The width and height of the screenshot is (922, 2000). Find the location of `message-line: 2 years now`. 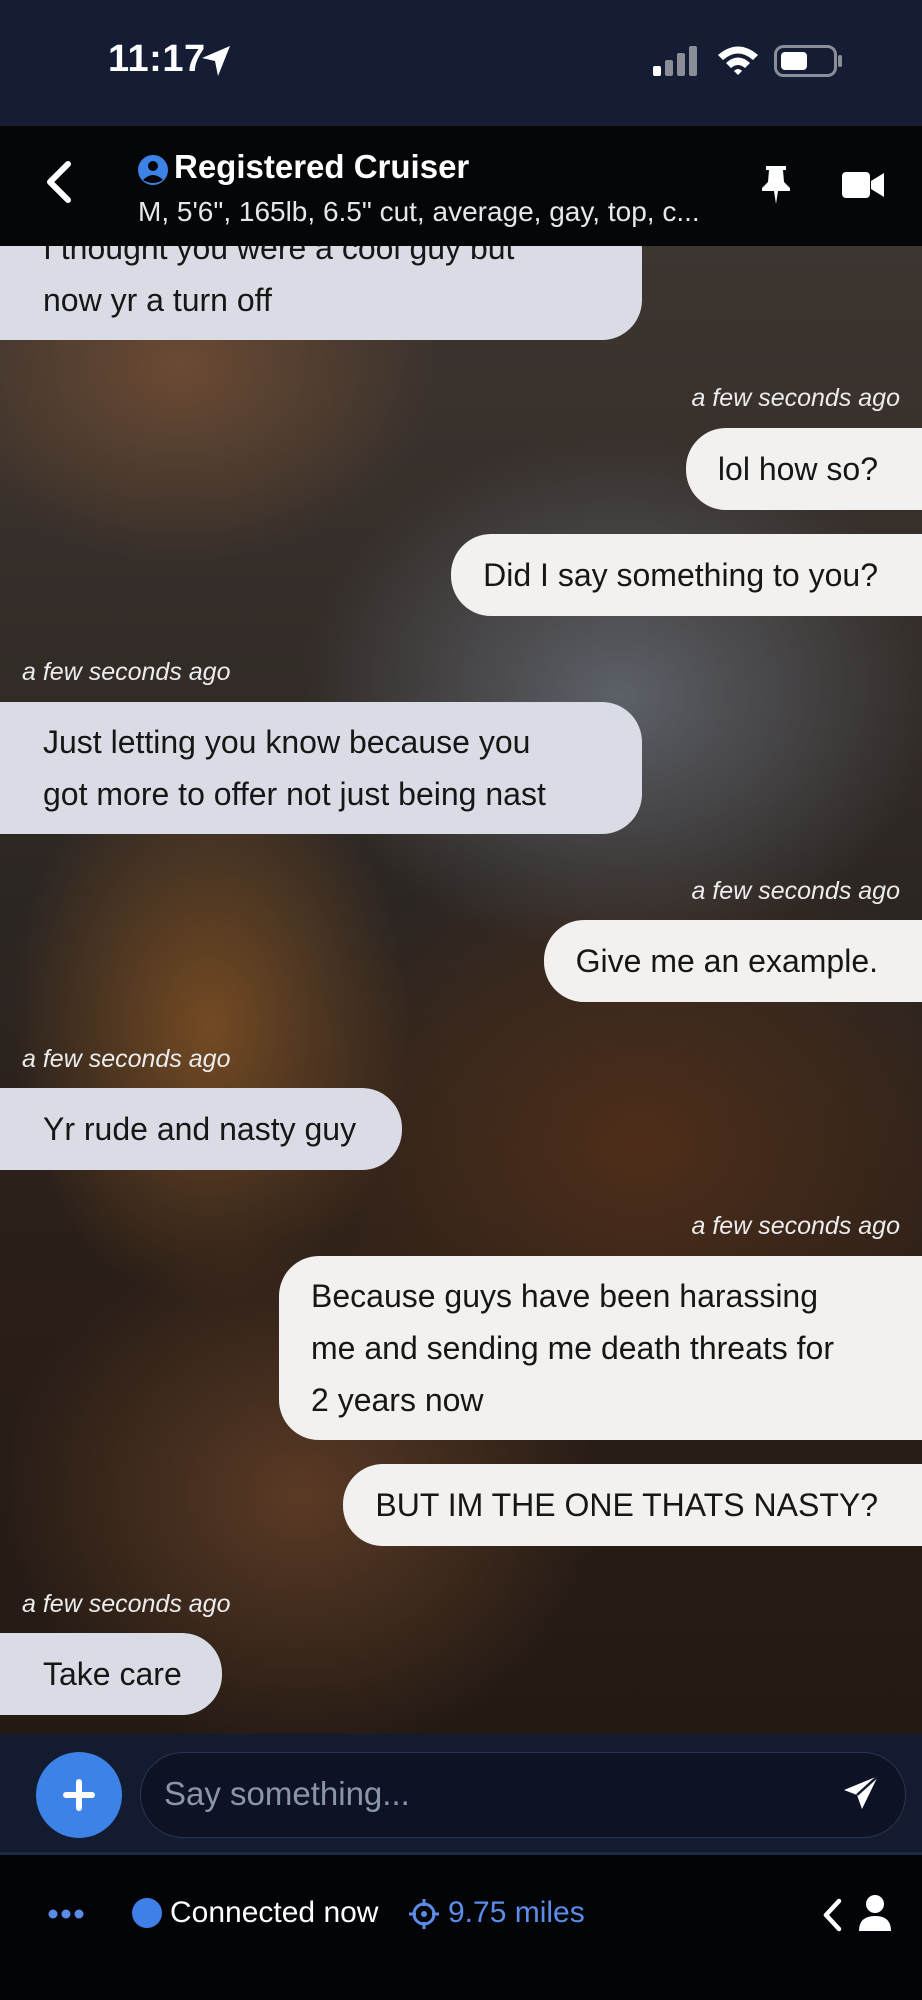

message-line: 2 years now is located at coordinates (397, 1400).